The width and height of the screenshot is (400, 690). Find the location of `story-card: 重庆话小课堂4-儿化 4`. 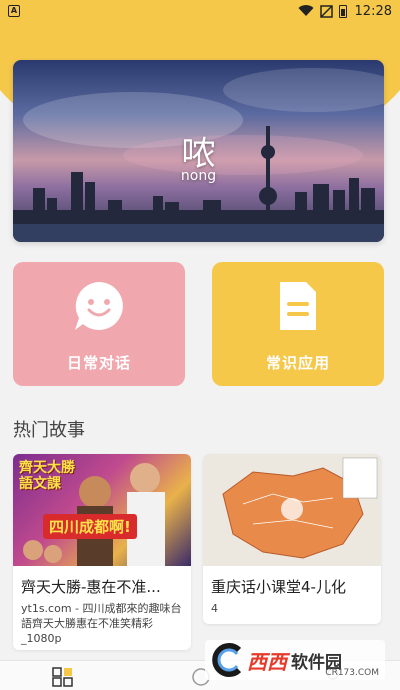

story-card: 重庆话小课堂4-儿化 4 is located at coordinates (292, 539).